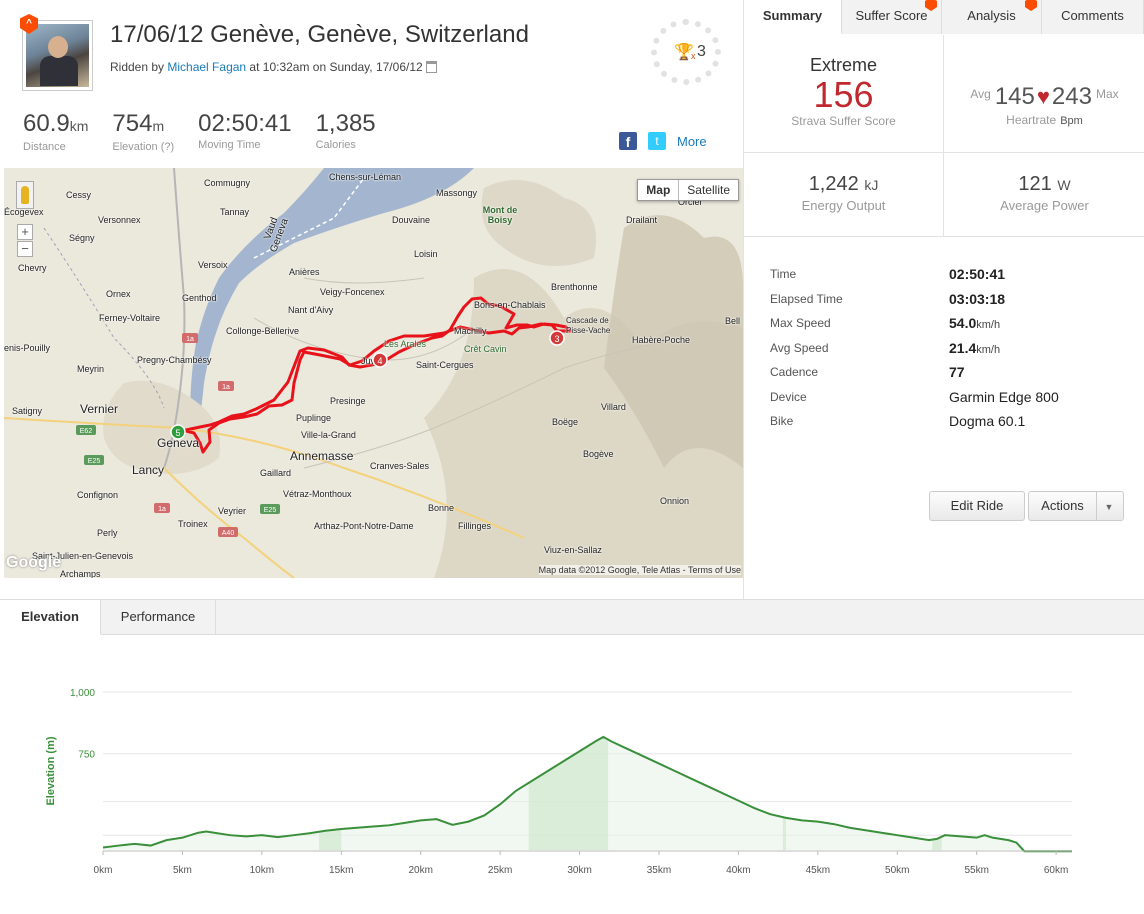 This screenshot has width=1144, height=914. I want to click on detail-key: Avg Speed, so click(799, 347).